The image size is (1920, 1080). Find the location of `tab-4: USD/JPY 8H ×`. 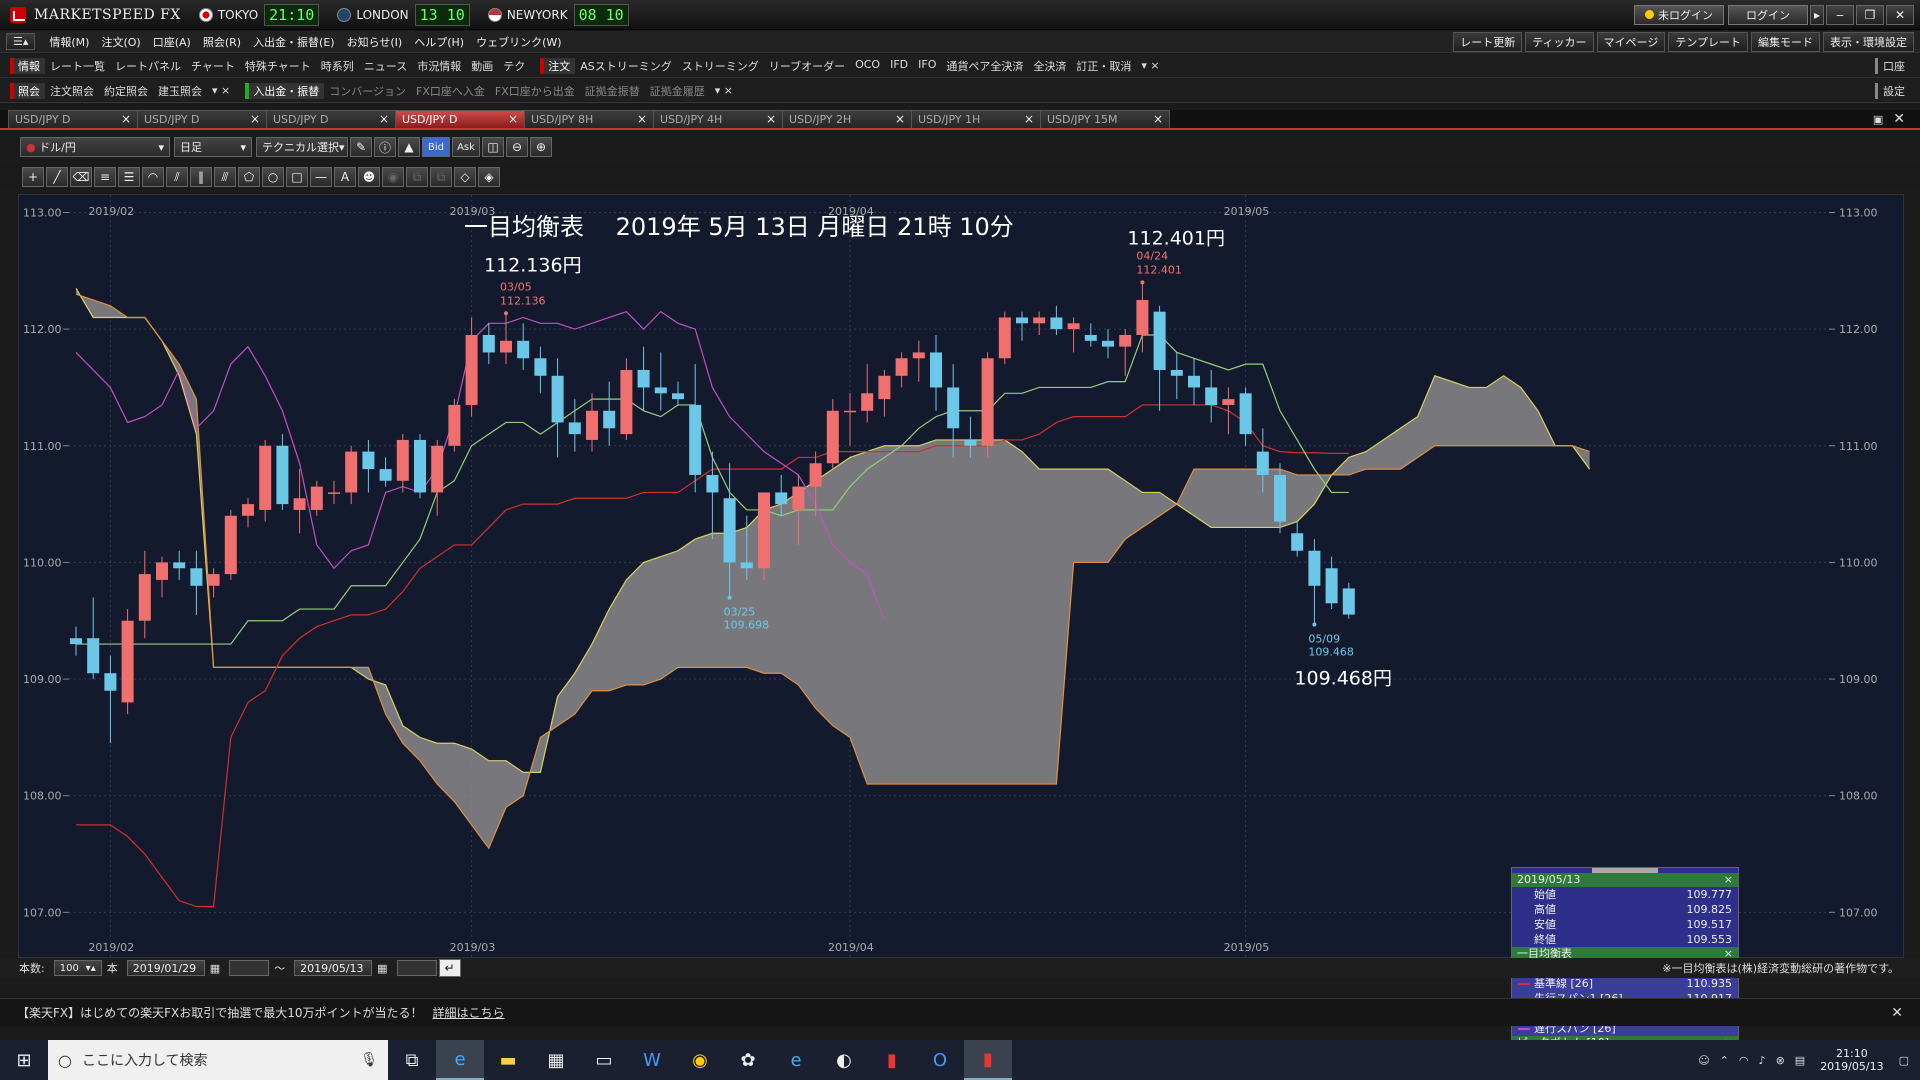

tab-4: USD/JPY 8H × is located at coordinates (589, 119).